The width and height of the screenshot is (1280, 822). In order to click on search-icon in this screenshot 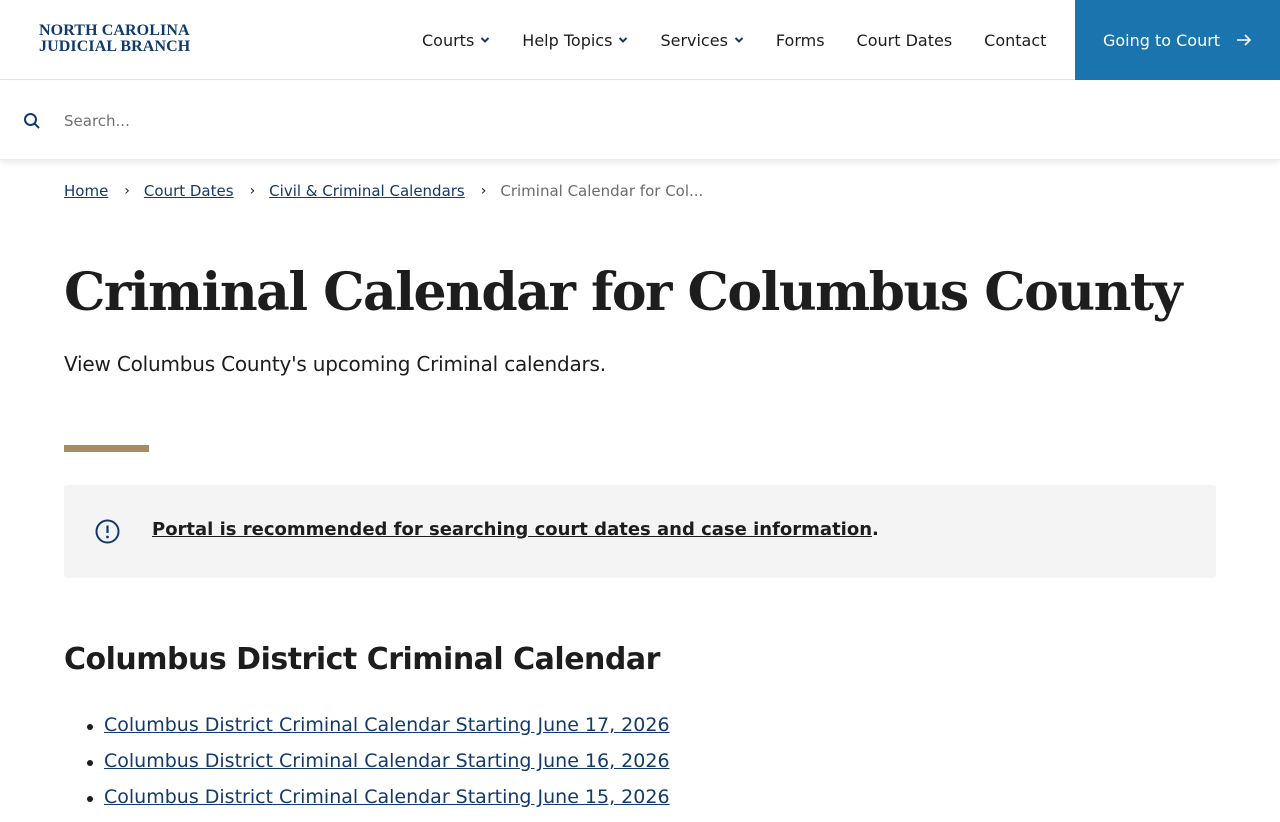, I will do `click(32, 121)`.